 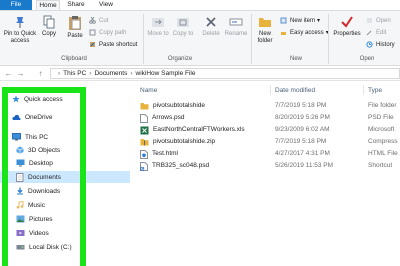 What do you see at coordinates (181, 165) in the screenshot?
I see `file-name: TRB325_sc048.psd` at bounding box center [181, 165].